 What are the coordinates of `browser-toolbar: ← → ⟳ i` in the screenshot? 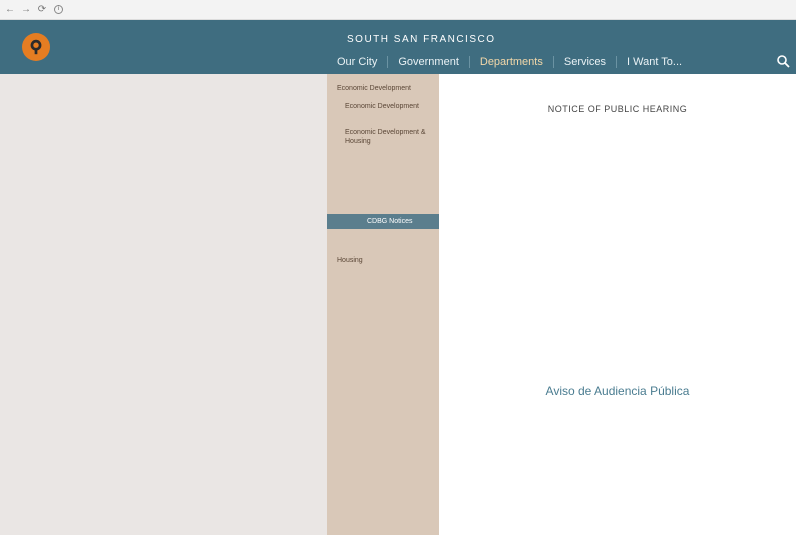 It's located at (398, 10).